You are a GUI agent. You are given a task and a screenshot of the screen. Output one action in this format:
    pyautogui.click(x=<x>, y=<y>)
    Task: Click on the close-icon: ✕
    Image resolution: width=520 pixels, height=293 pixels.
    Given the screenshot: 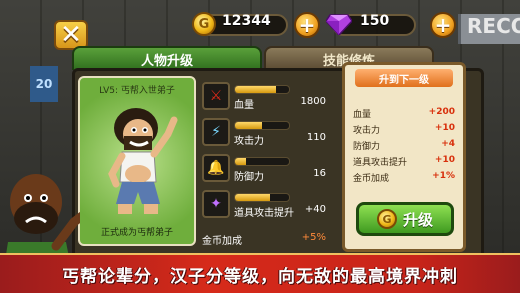 What is the action you would take?
    pyautogui.click(x=71, y=35)
    